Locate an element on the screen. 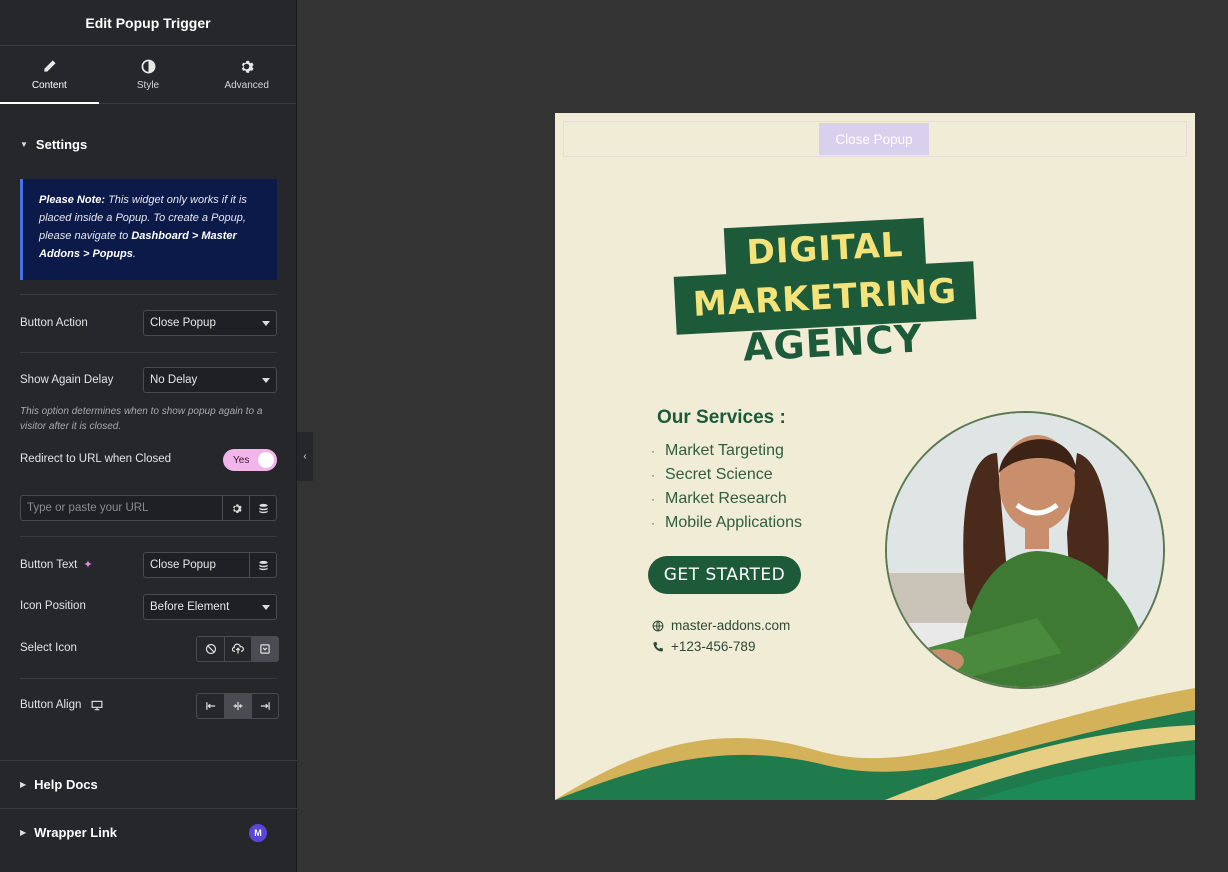 The width and height of the screenshot is (1228, 872). panel-tabs: Content Style Advanced is located at coordinates (148, 75).